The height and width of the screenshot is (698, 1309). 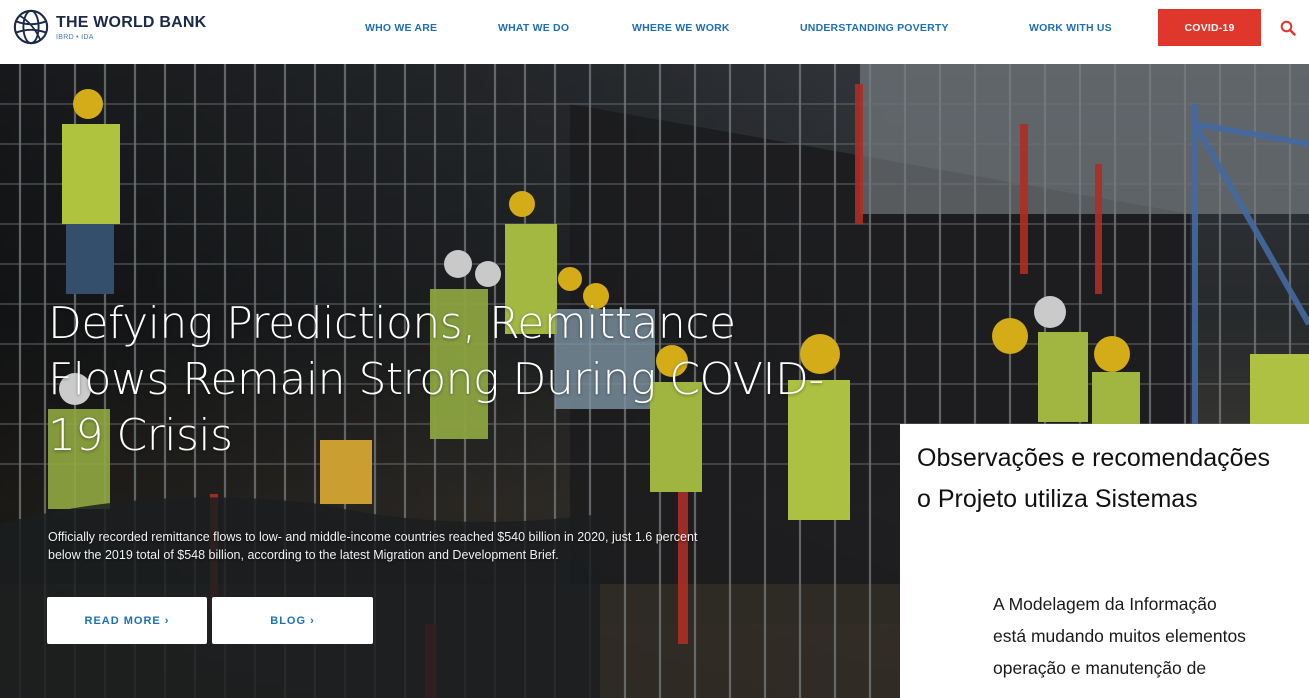 What do you see at coordinates (401, 28) in the screenshot?
I see `nav-who-we-are: WHO WE ARE` at bounding box center [401, 28].